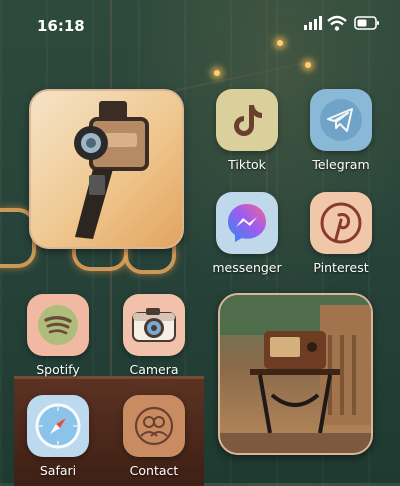 This screenshot has height=486, width=400. I want to click on tiktok-app-icon, so click(247, 120).